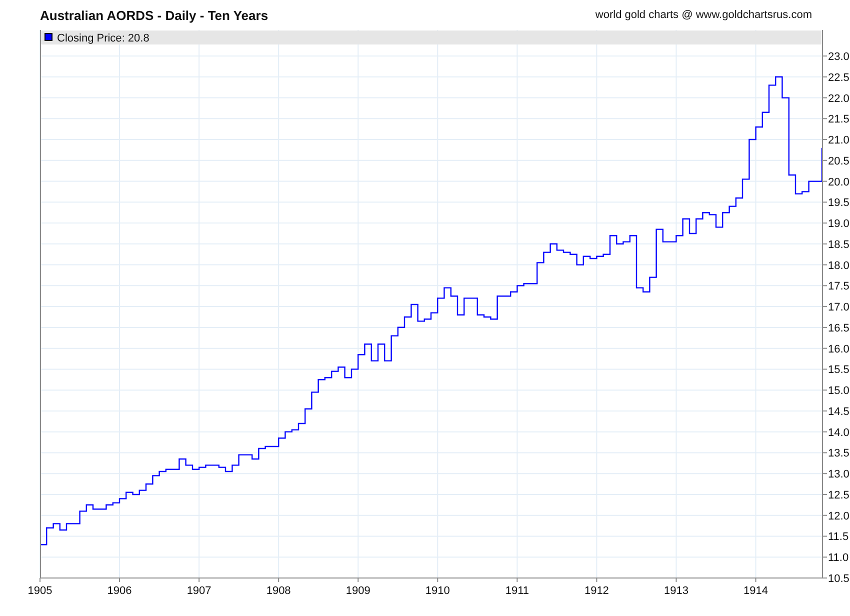  Describe the element at coordinates (199, 591) in the screenshot. I see `axis-tick-label: 1907` at that location.